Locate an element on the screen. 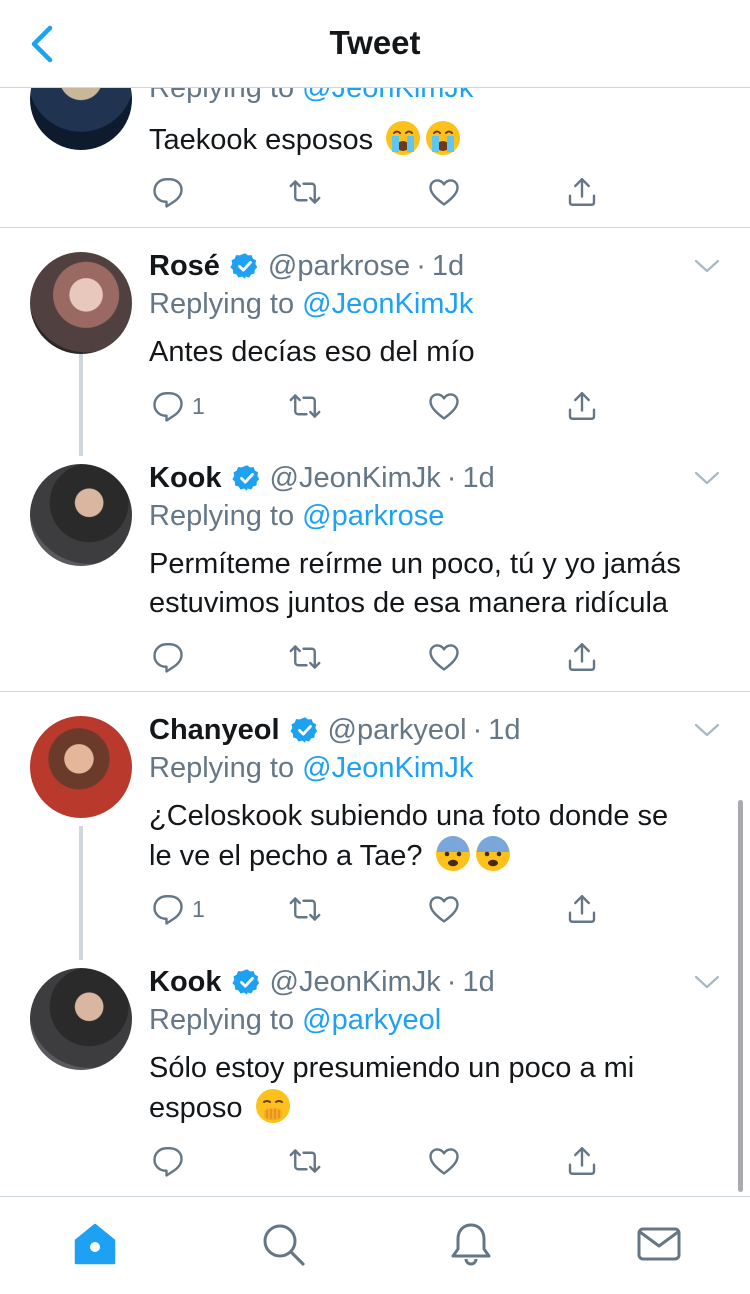 This screenshot has width=750, height=1294. search-icon is located at coordinates (283, 1244).